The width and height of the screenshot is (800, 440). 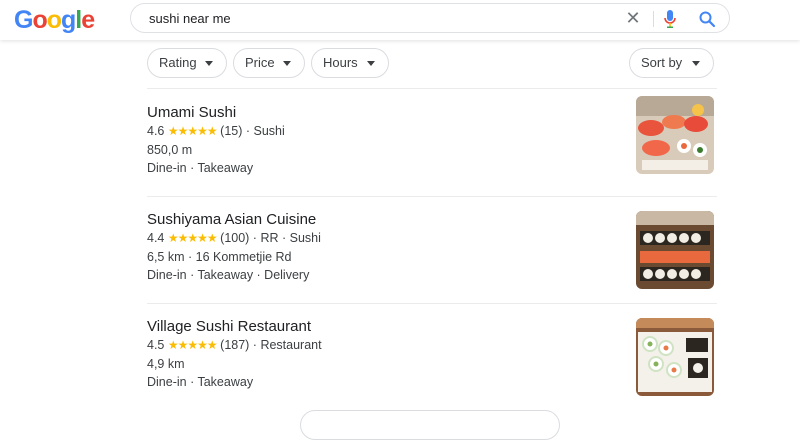 I want to click on result-details: (100) · RR · Sushi, so click(x=270, y=238).